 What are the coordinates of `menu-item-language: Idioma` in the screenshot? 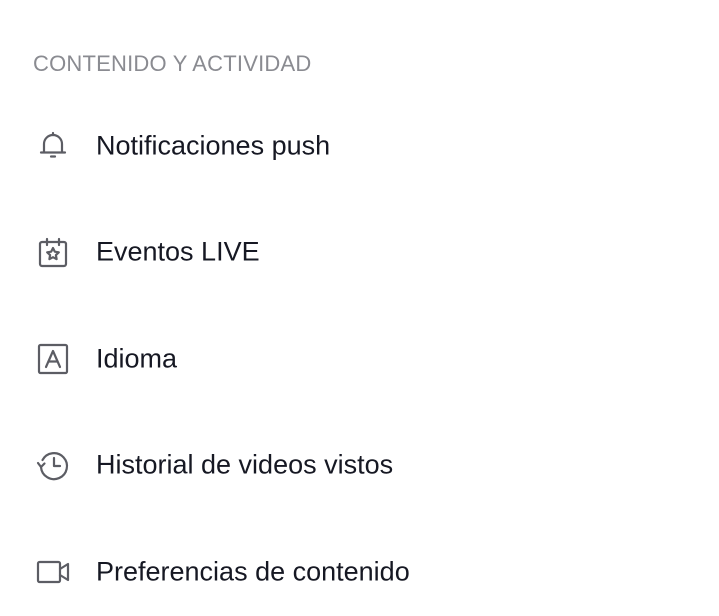 It's located at (359, 359).